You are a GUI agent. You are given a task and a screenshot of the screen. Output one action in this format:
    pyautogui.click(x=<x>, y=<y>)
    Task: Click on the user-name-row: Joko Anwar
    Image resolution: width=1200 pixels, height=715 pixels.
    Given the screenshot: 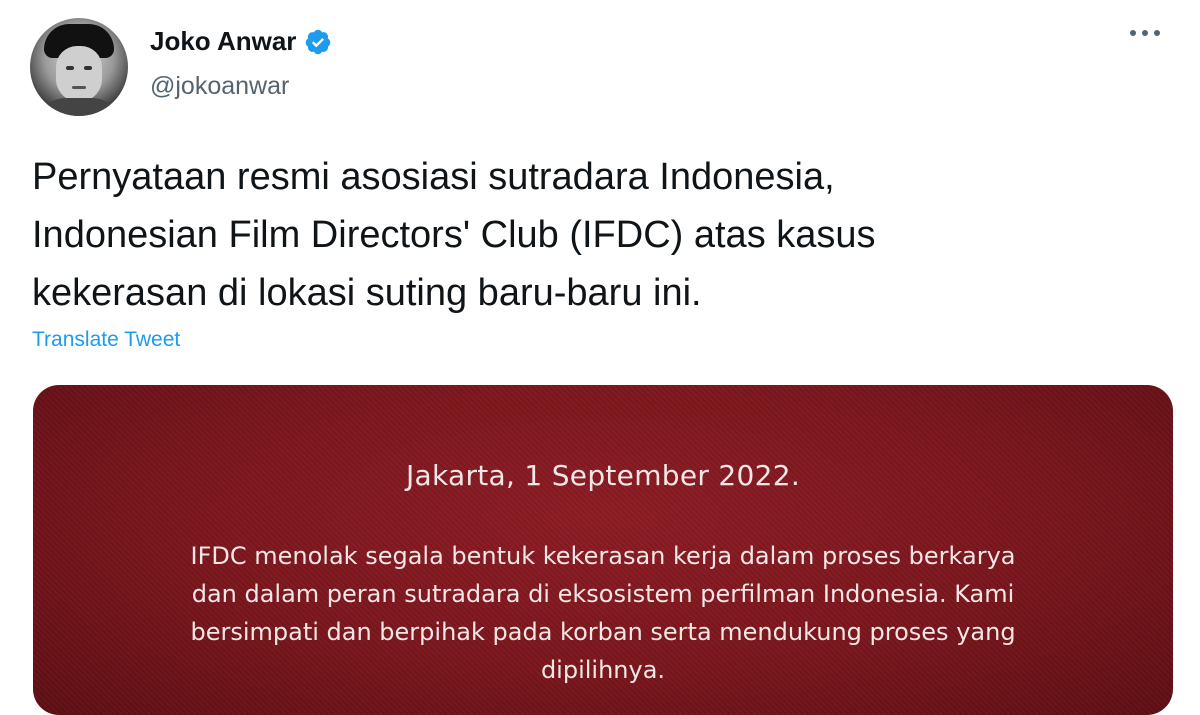 What is the action you would take?
    pyautogui.click(x=241, y=41)
    